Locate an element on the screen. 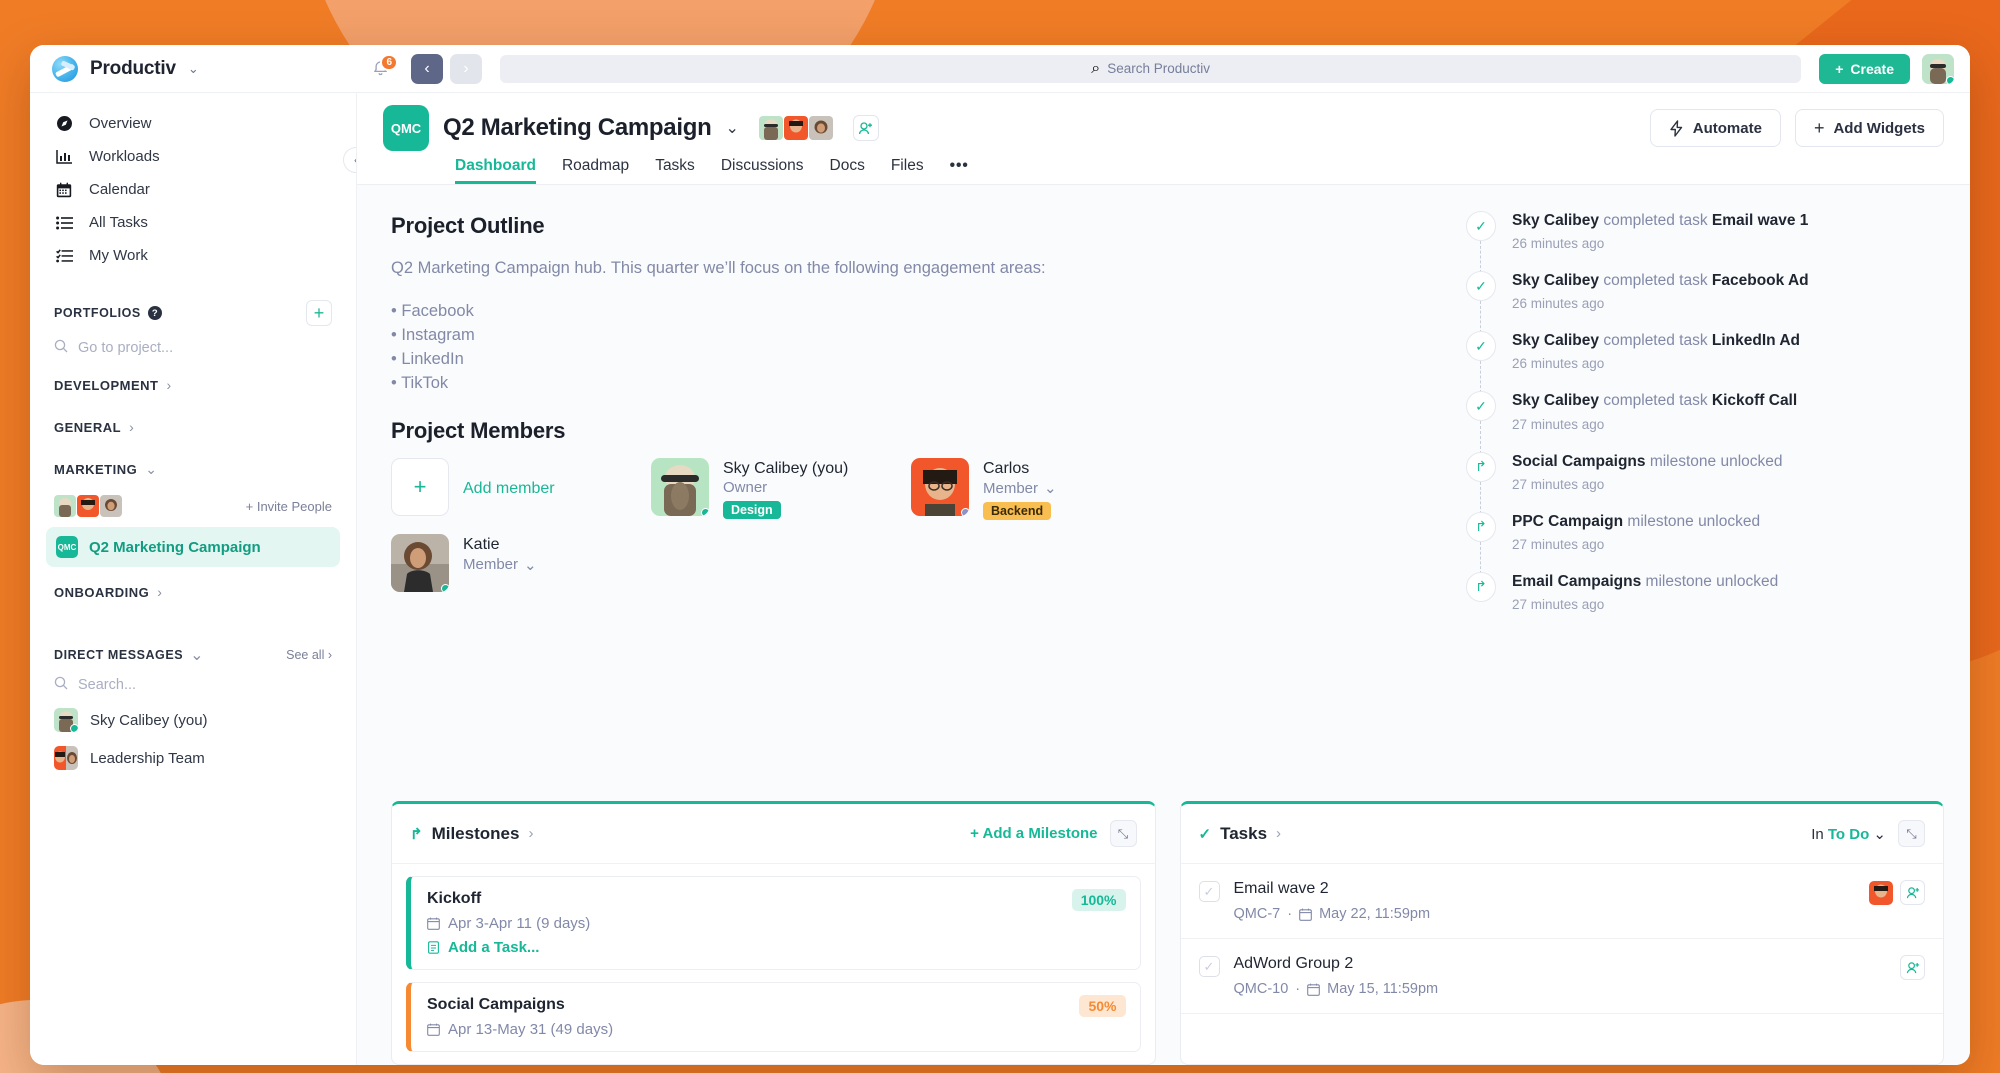 Image resolution: width=2000 pixels, height=1073 pixels. tab-files: Files is located at coordinates (907, 170).